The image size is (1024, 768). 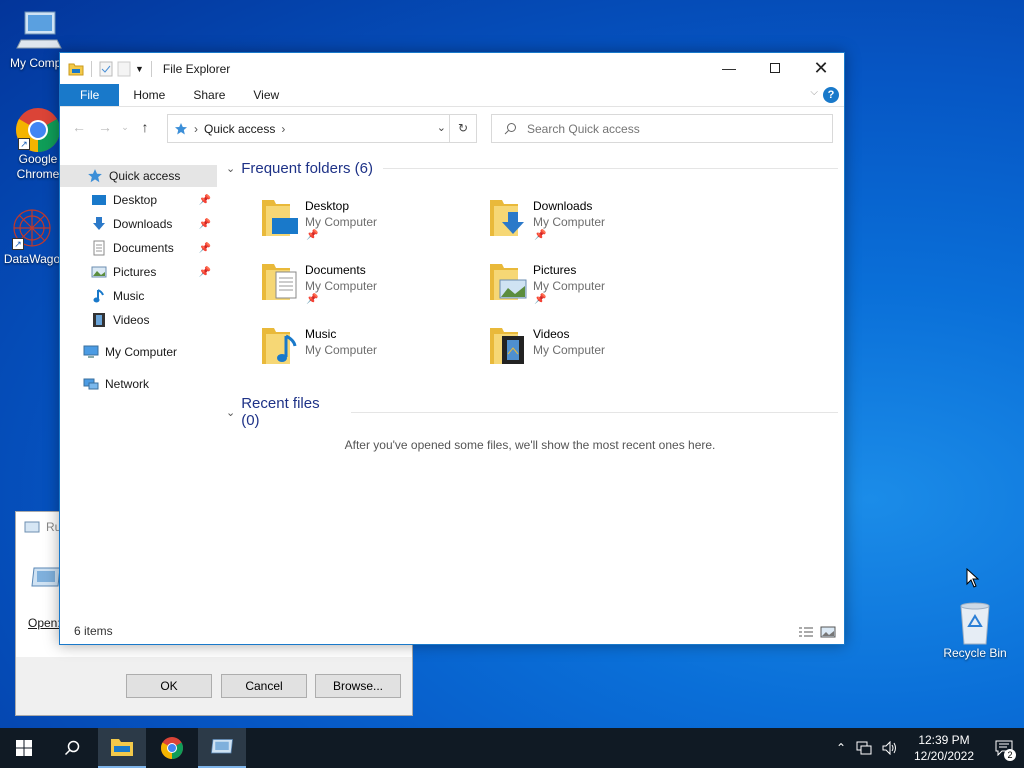 I want to click on videos-folder-icon, so click(x=507, y=346).